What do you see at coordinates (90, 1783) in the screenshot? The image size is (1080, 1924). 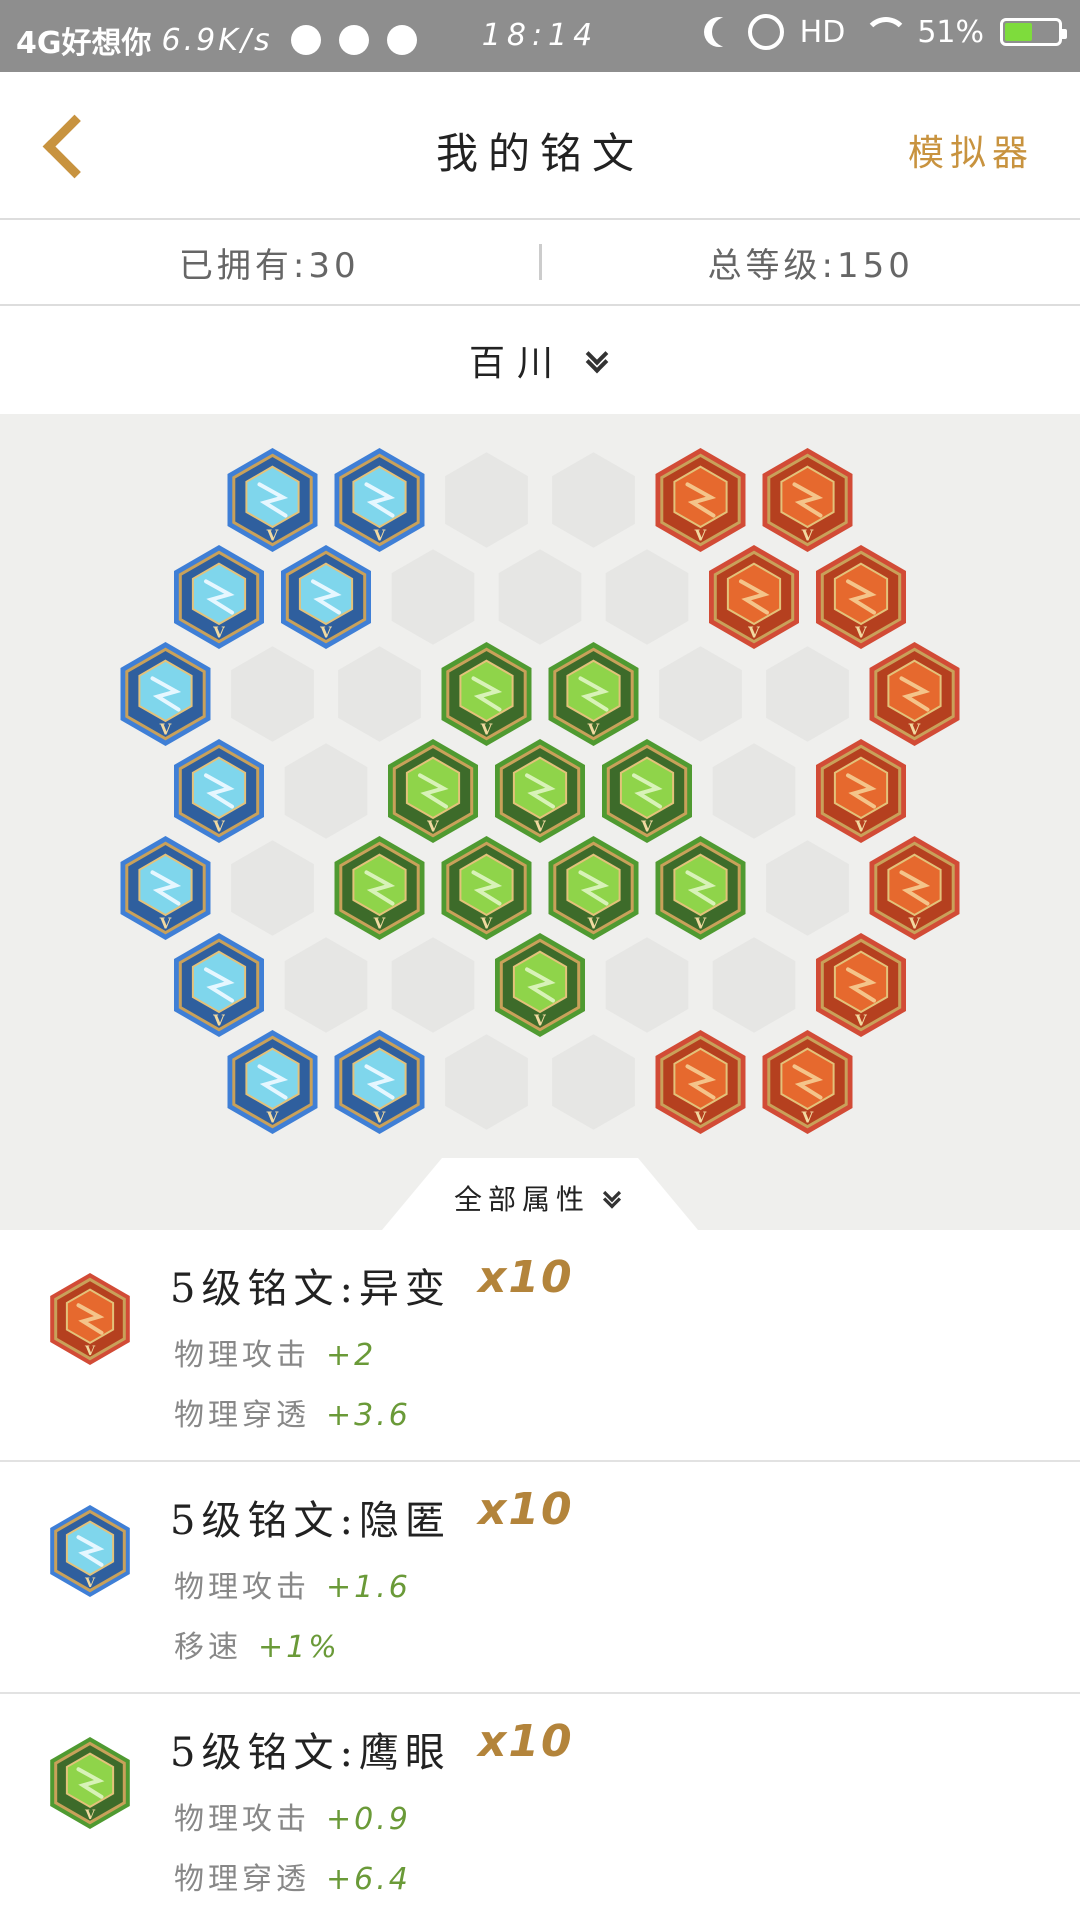 I see `green-rune-icon: V` at bounding box center [90, 1783].